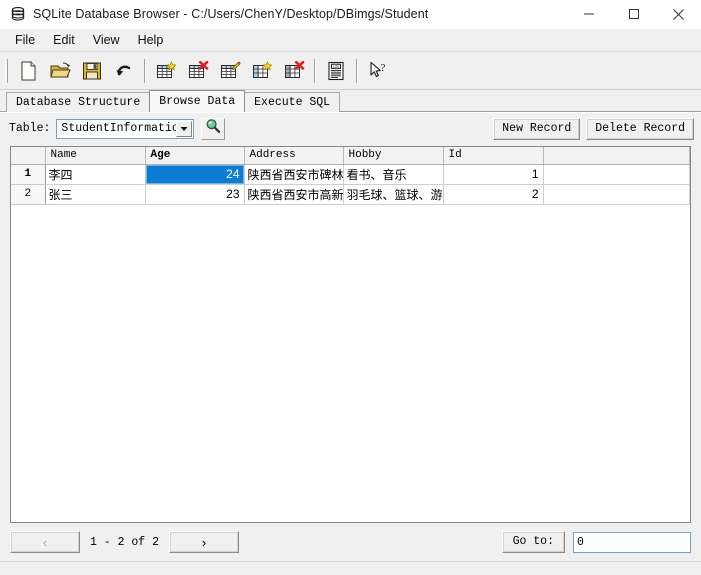  Describe the element at coordinates (294, 71) in the screenshot. I see `delete-index-icon` at that location.